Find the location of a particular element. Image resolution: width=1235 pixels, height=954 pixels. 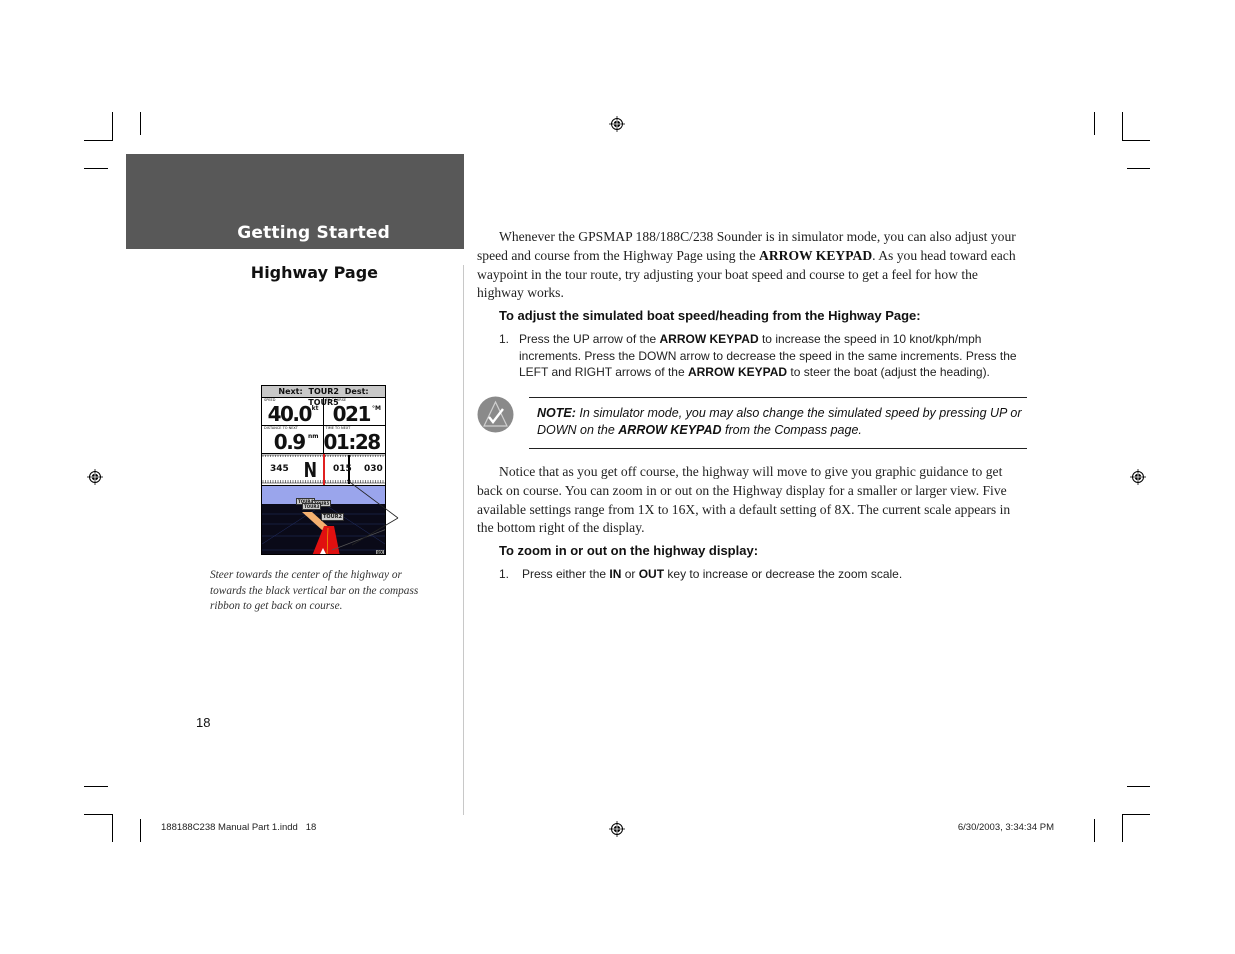

waypoint-label: TOUR3 is located at coordinates (312, 506).